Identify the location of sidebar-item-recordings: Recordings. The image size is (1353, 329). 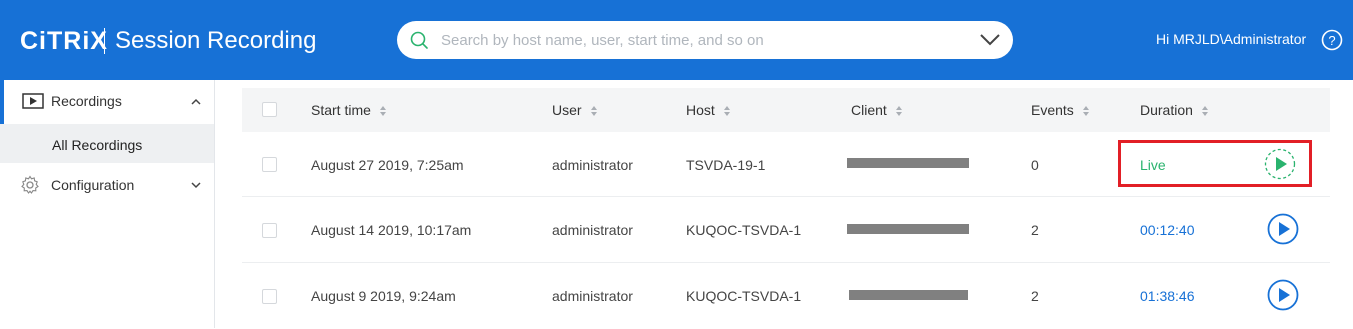
(107, 102).